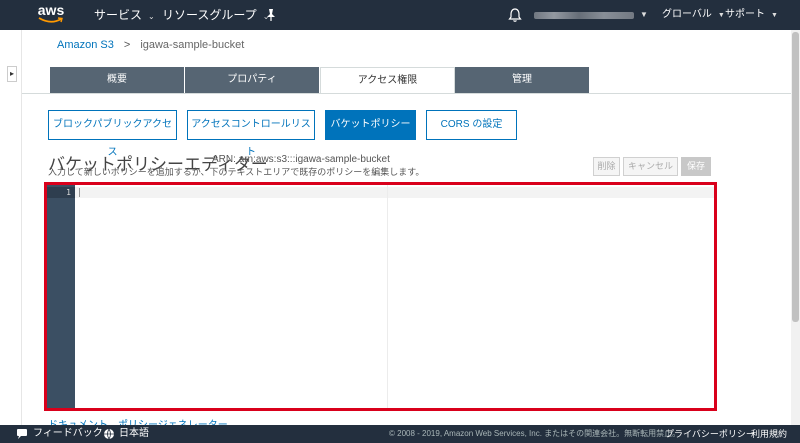 The height and width of the screenshot is (443, 800). I want to click on feedback-icon, so click(22, 434).